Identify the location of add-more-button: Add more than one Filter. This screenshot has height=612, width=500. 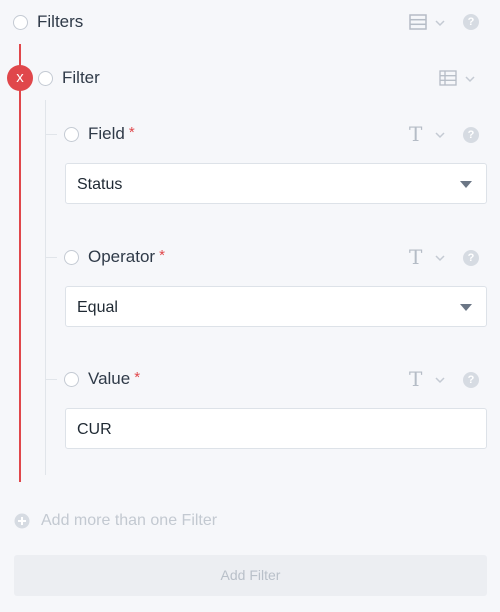
(134, 521).